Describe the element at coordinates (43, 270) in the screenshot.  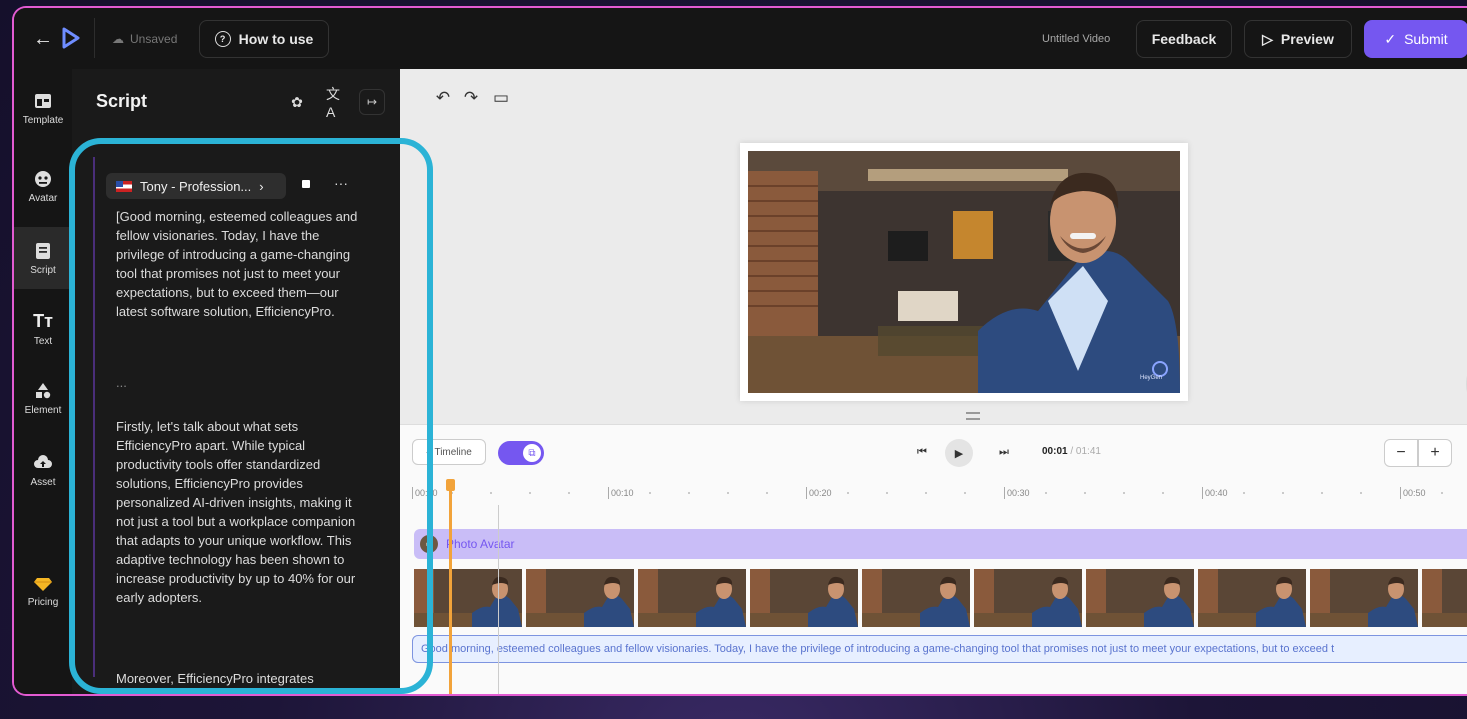
I see `nav-label: Script` at that location.